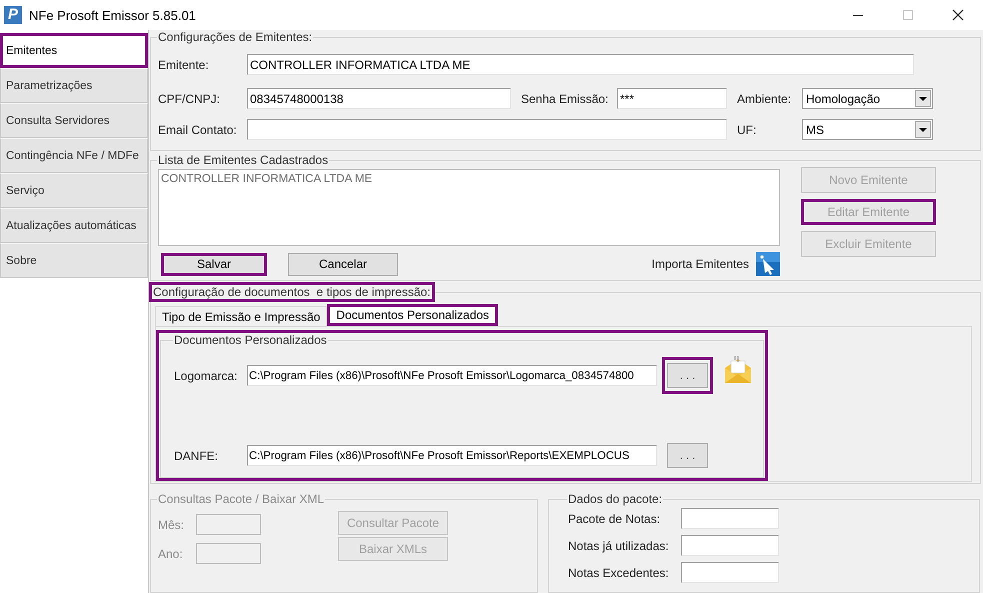  What do you see at coordinates (844, 99) in the screenshot?
I see `dropdown-value: Homologação` at bounding box center [844, 99].